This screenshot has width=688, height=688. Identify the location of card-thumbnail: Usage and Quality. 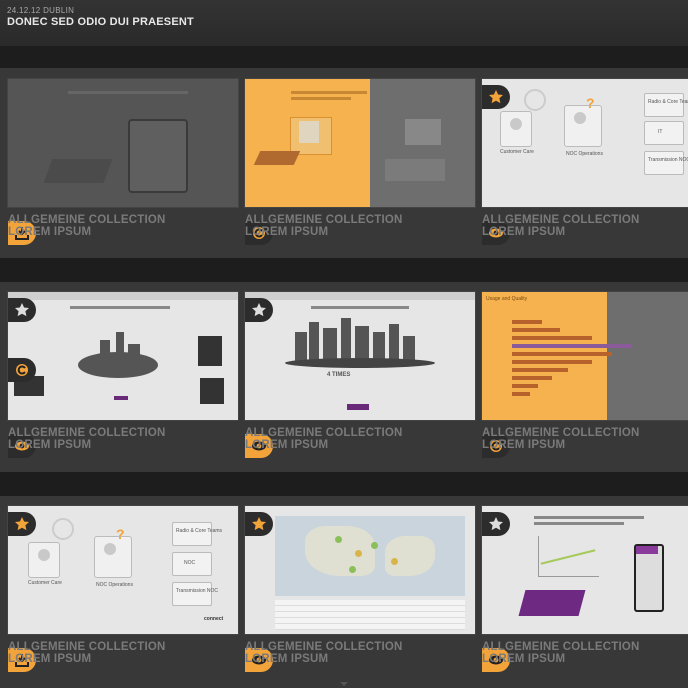
(584, 356).